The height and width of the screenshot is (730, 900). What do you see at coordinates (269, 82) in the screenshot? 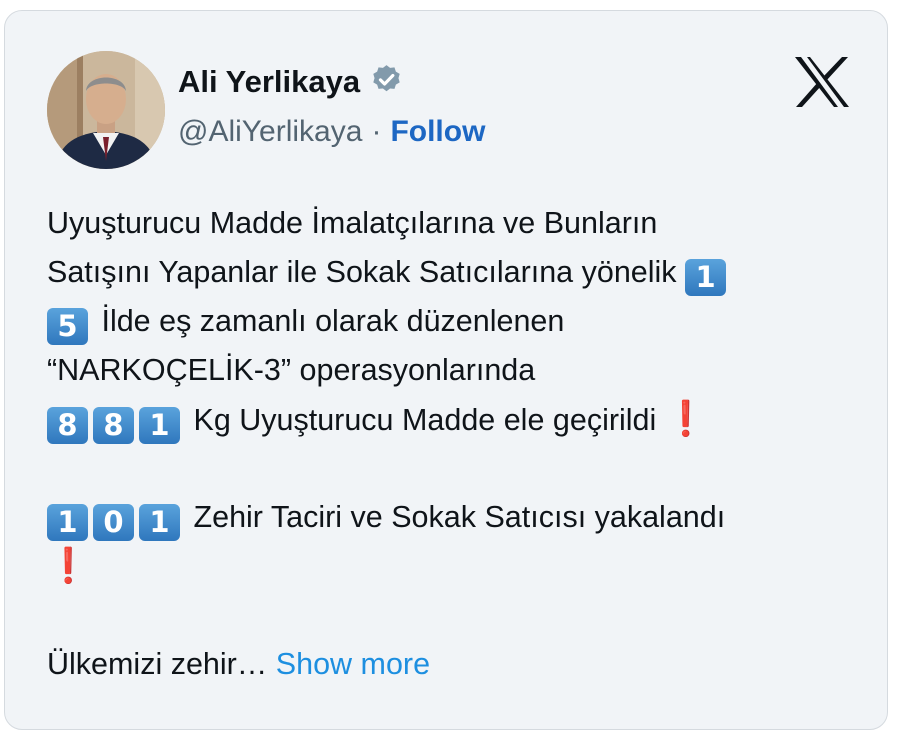
I see `author-name: Ali Yerlikaya` at bounding box center [269, 82].